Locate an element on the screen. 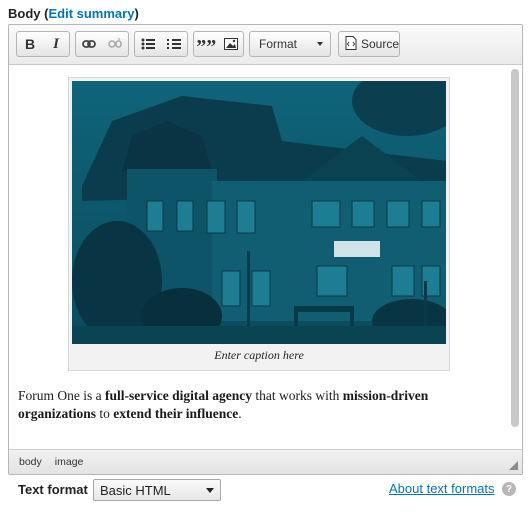 The image size is (531, 516). numbered-list-icon is located at coordinates (174, 44).